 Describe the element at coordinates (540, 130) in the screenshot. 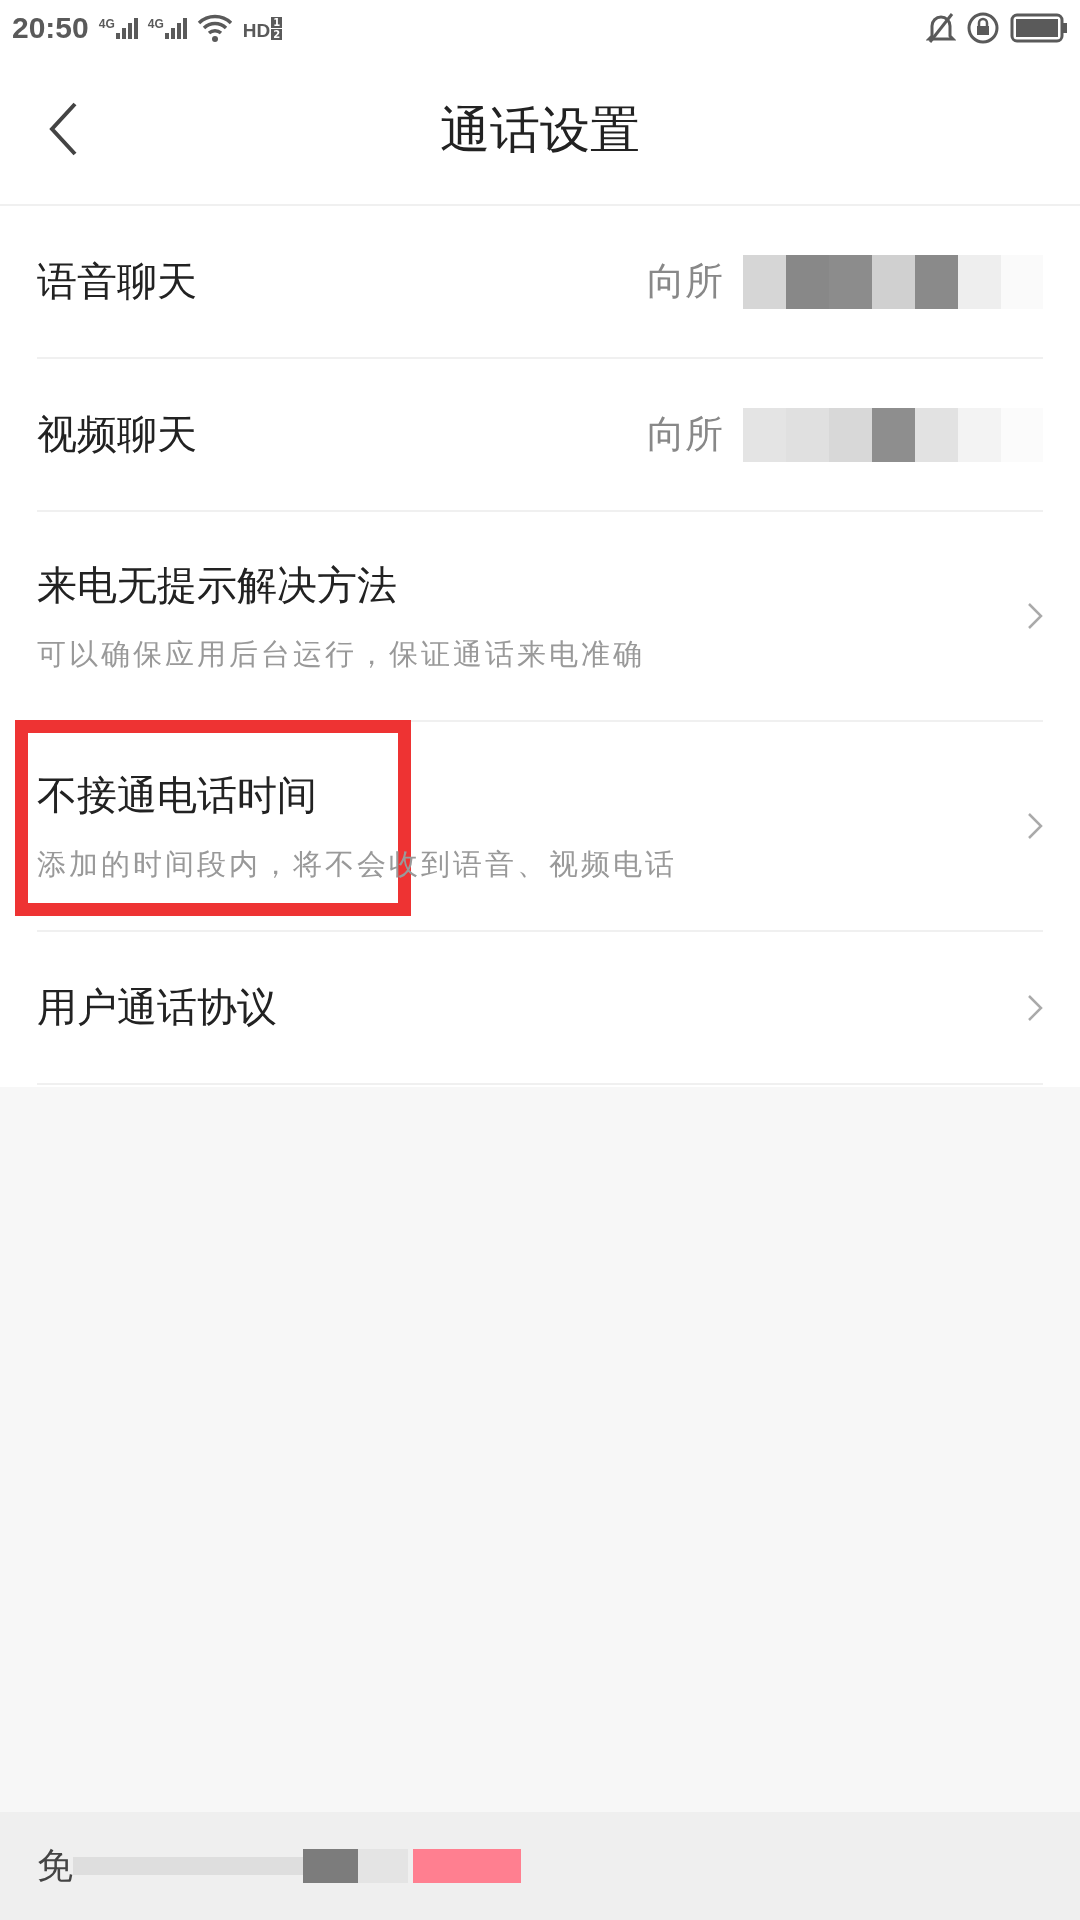

I see `page-title: 通话设置` at that location.